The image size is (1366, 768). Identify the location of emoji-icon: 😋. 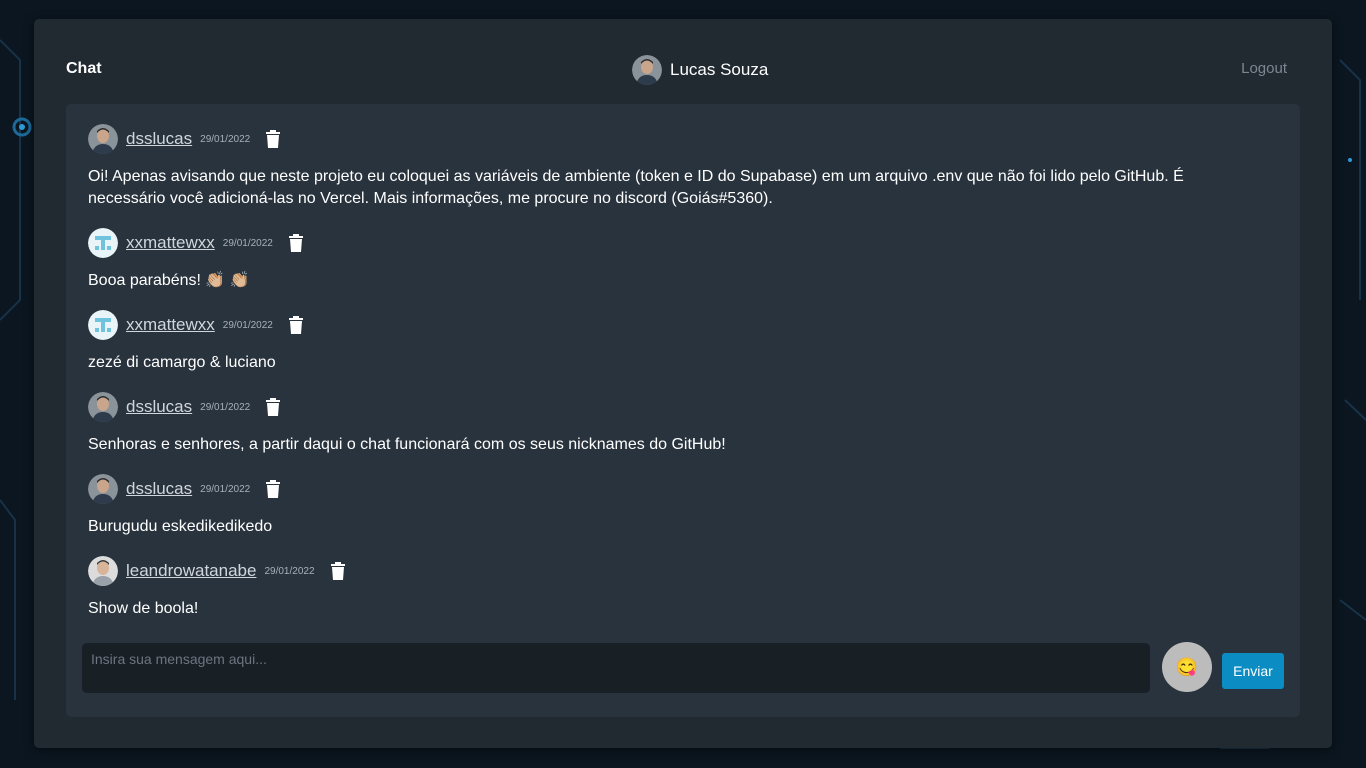
(1187, 666).